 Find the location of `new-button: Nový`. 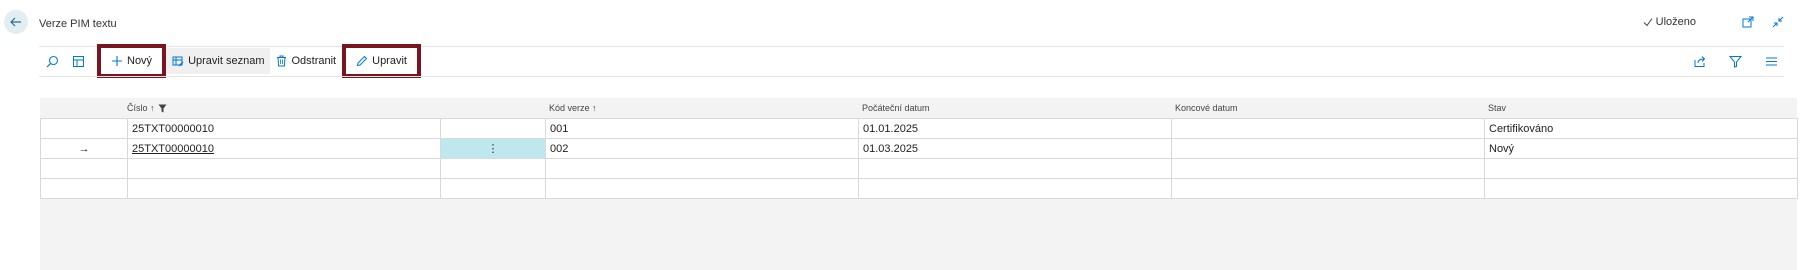

new-button: Nový is located at coordinates (132, 61).